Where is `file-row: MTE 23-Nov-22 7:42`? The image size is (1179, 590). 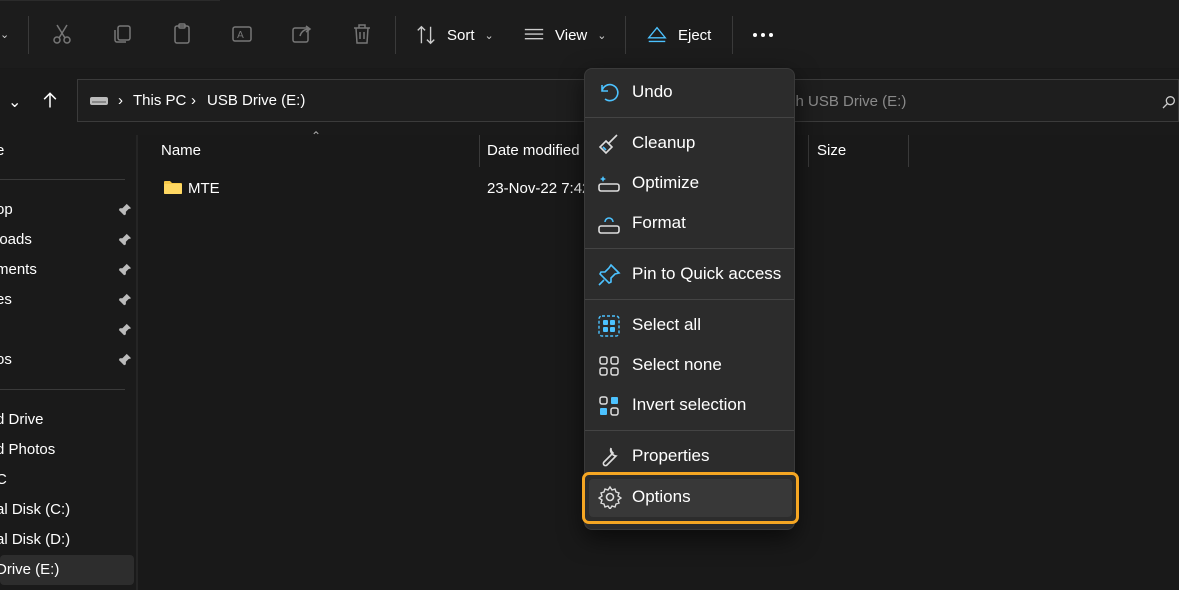
file-row: MTE 23-Nov-22 7:42 is located at coordinates (372, 188).